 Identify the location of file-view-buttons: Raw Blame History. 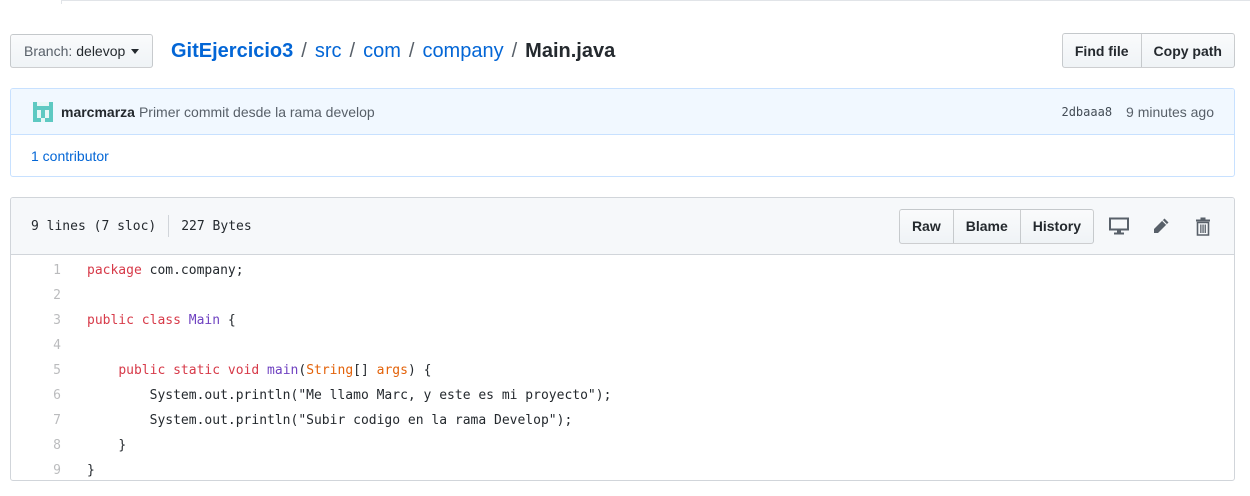
(996, 226).